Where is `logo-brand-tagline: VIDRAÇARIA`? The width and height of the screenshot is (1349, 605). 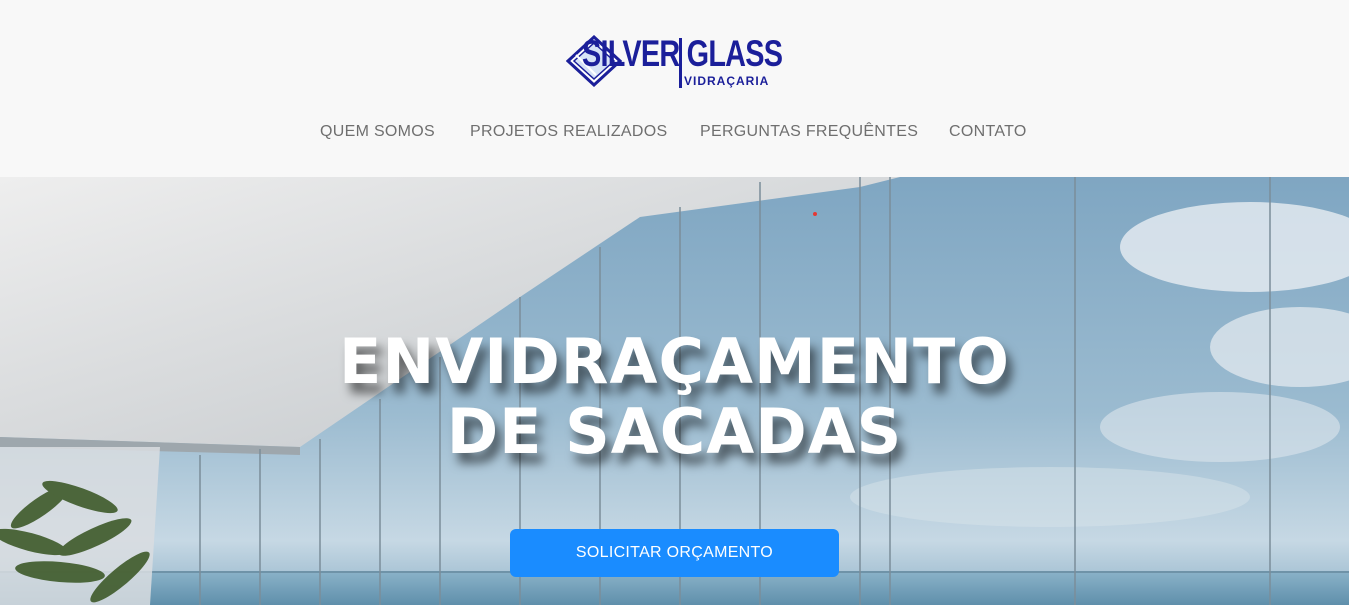 logo-brand-tagline: VIDRAÇARIA is located at coordinates (727, 81).